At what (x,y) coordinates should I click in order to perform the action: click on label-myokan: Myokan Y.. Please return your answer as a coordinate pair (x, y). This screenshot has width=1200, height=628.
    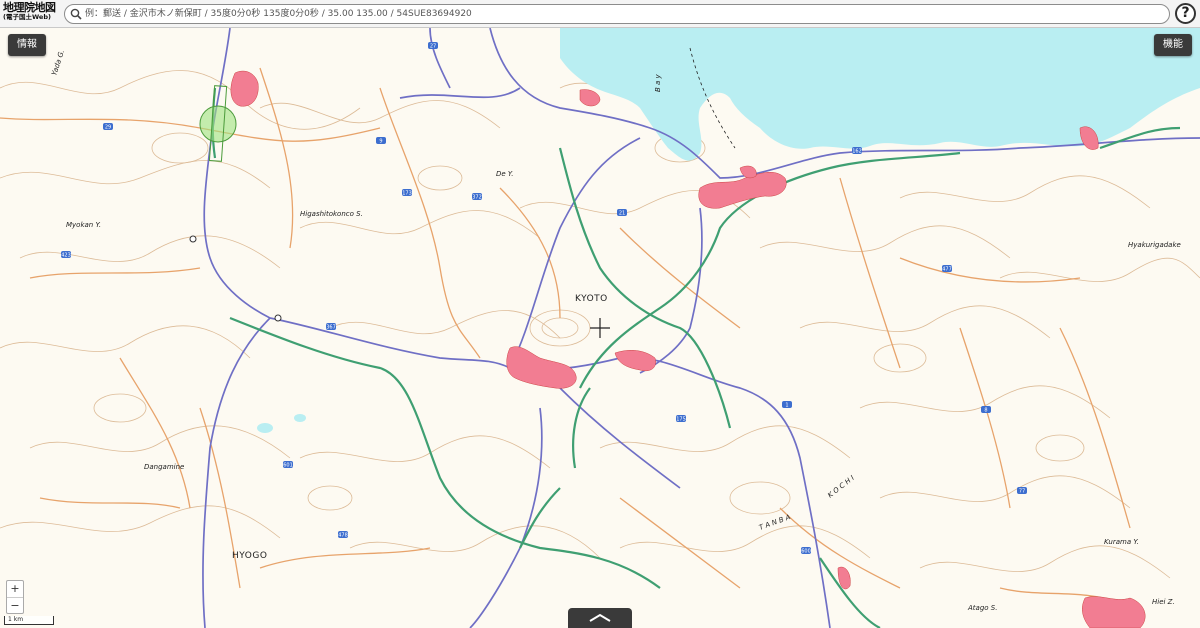
    Looking at the image, I should click on (83, 225).